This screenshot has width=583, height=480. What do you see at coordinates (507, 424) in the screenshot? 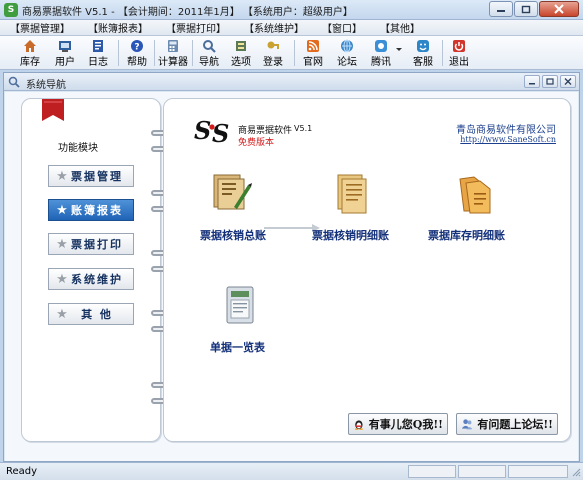
I see `forum-link-button: 有问题上论坛!!` at bounding box center [507, 424].